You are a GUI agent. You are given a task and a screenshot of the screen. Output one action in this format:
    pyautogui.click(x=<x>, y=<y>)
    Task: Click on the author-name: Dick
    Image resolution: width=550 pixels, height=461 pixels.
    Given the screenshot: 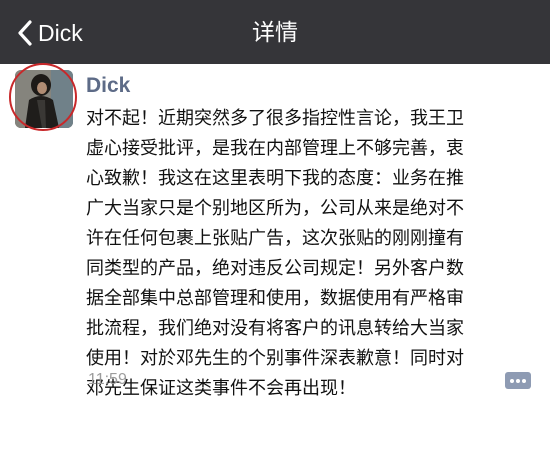 What is the action you would take?
    pyautogui.click(x=108, y=86)
    